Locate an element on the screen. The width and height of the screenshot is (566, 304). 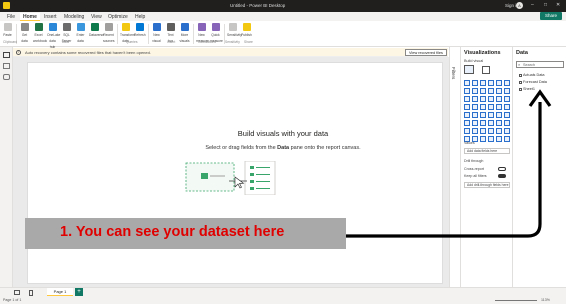
build-visual-icon is located at coordinates (469, 69).